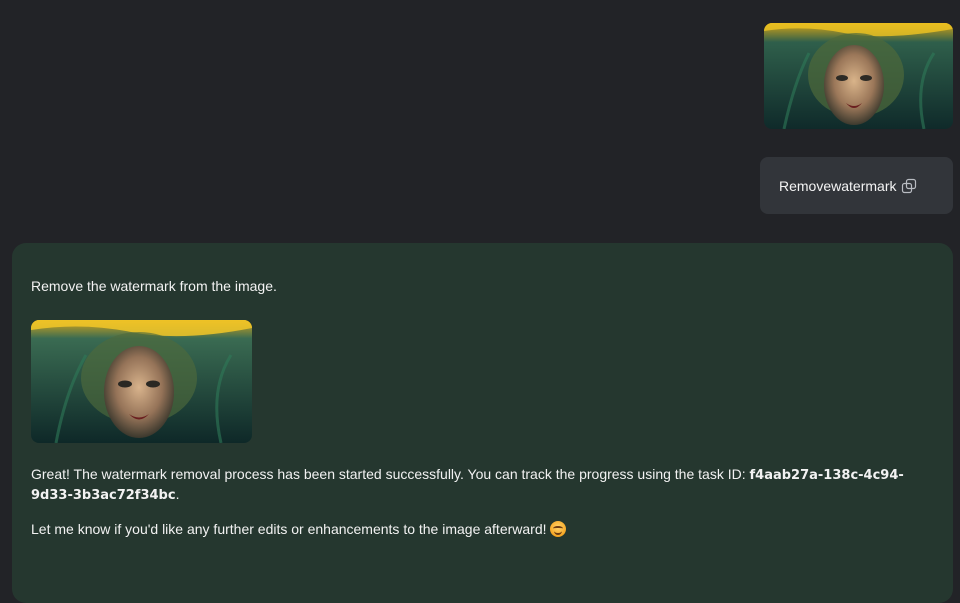  What do you see at coordinates (858, 76) in the screenshot?
I see `user-uploaded-image` at bounding box center [858, 76].